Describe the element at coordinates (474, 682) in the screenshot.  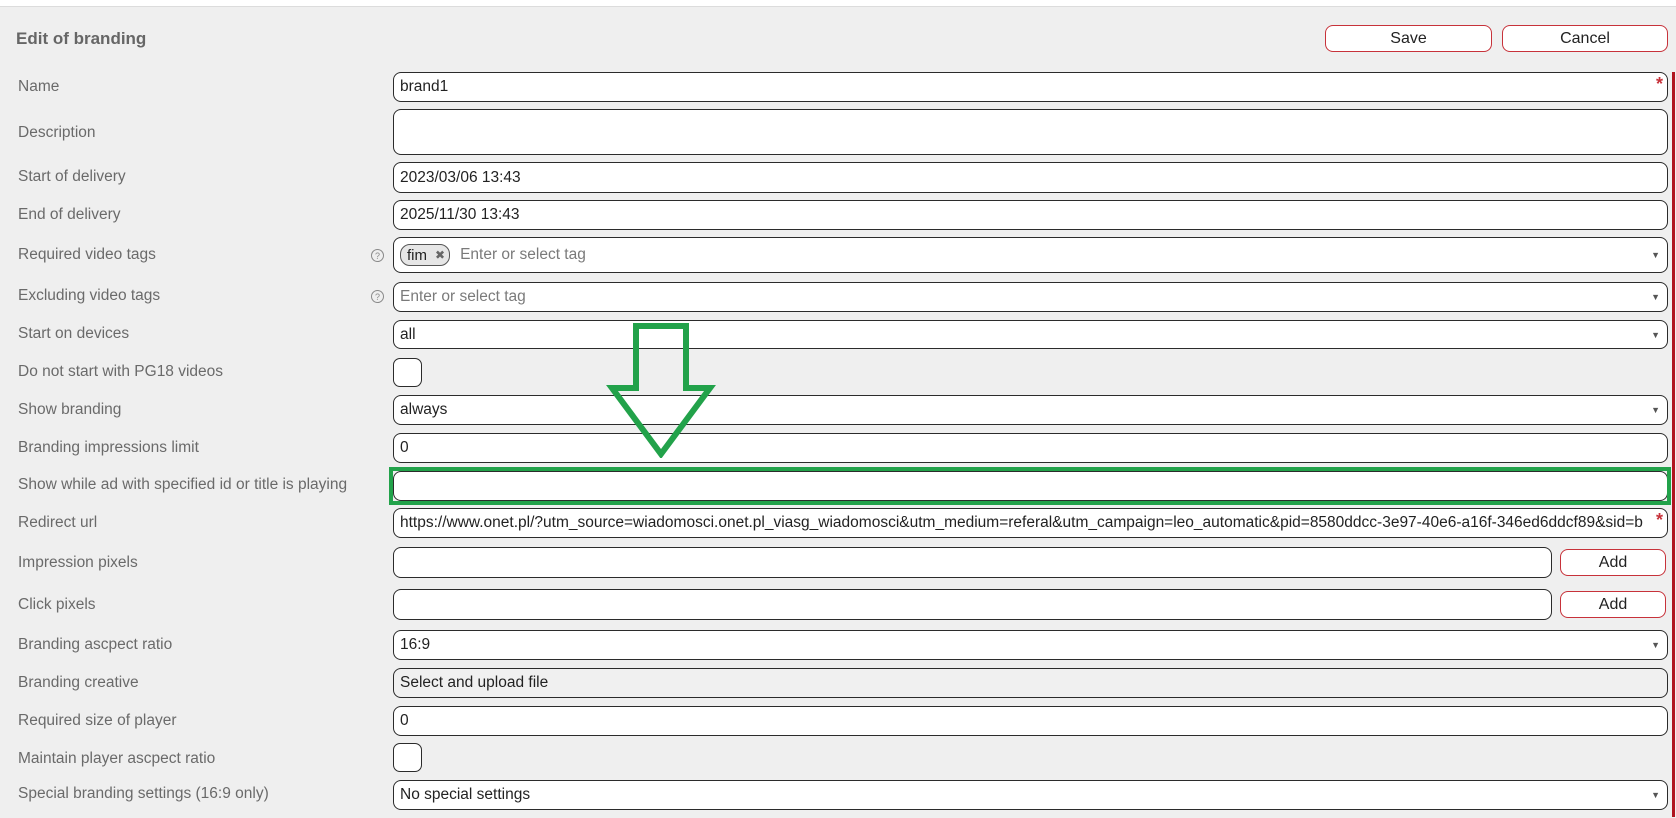
I see `creative-value: Select and upload file` at that location.